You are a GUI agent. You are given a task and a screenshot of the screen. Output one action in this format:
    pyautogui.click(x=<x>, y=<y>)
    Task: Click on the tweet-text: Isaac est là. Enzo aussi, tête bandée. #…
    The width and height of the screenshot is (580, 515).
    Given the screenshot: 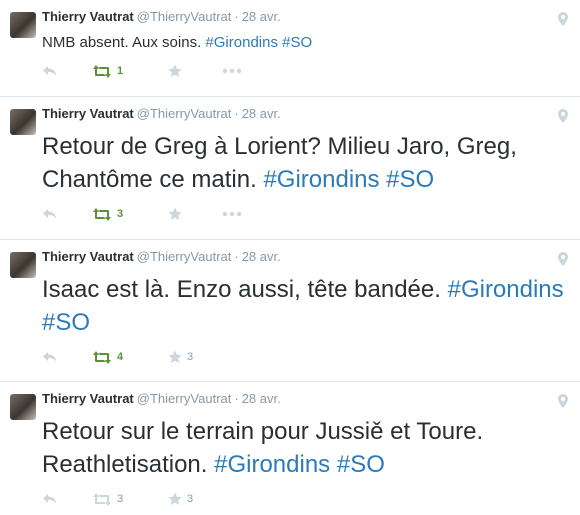 What is the action you would take?
    pyautogui.click(x=307, y=306)
    